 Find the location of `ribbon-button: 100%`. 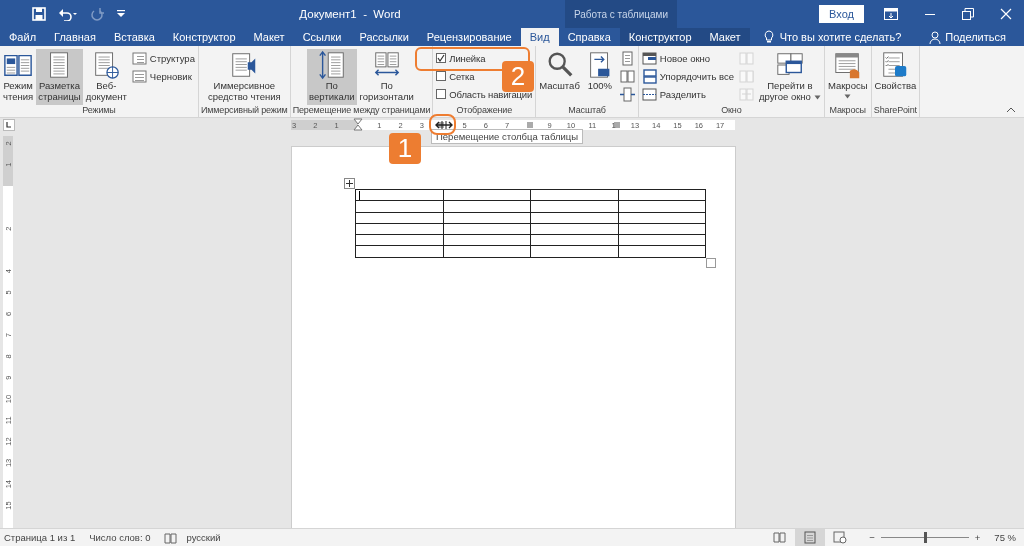

ribbon-button: 100% is located at coordinates (599, 77).